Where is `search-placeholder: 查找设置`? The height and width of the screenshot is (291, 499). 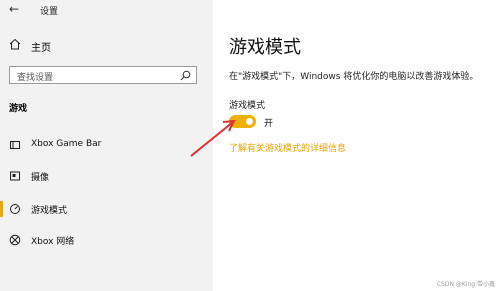 search-placeholder: 查找设置 is located at coordinates (35, 78).